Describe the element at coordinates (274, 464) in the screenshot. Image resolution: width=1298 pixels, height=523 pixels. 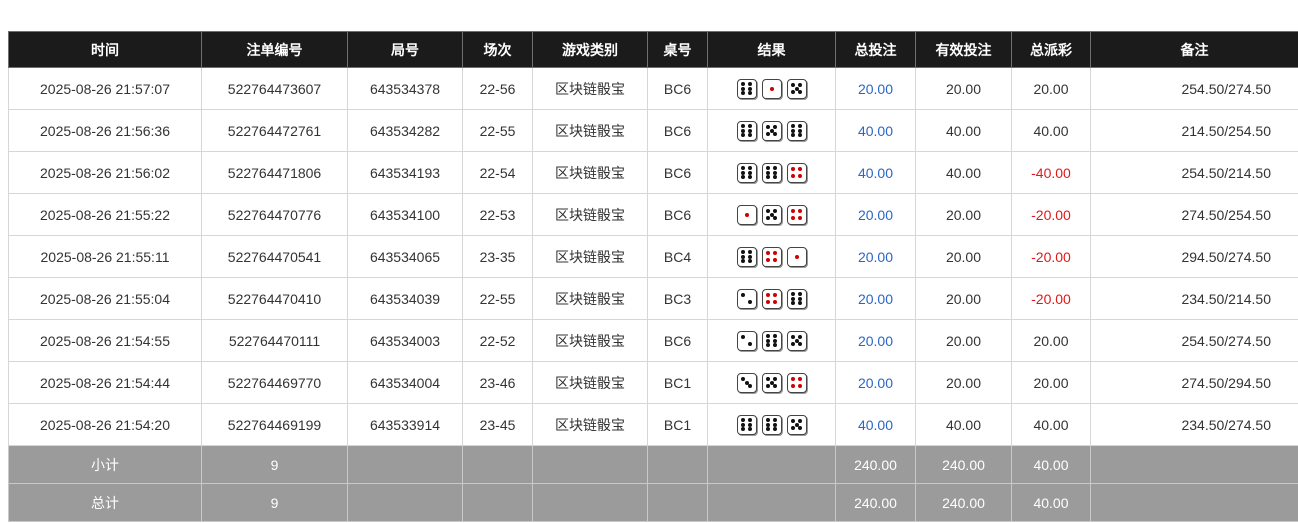
I see `summary-count: 9` at that location.